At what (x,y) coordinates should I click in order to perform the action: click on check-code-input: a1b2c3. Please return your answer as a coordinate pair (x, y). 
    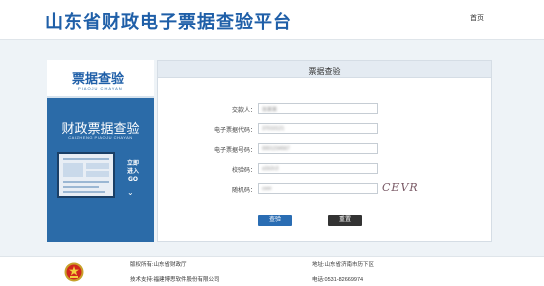
    Looking at the image, I should click on (318, 168).